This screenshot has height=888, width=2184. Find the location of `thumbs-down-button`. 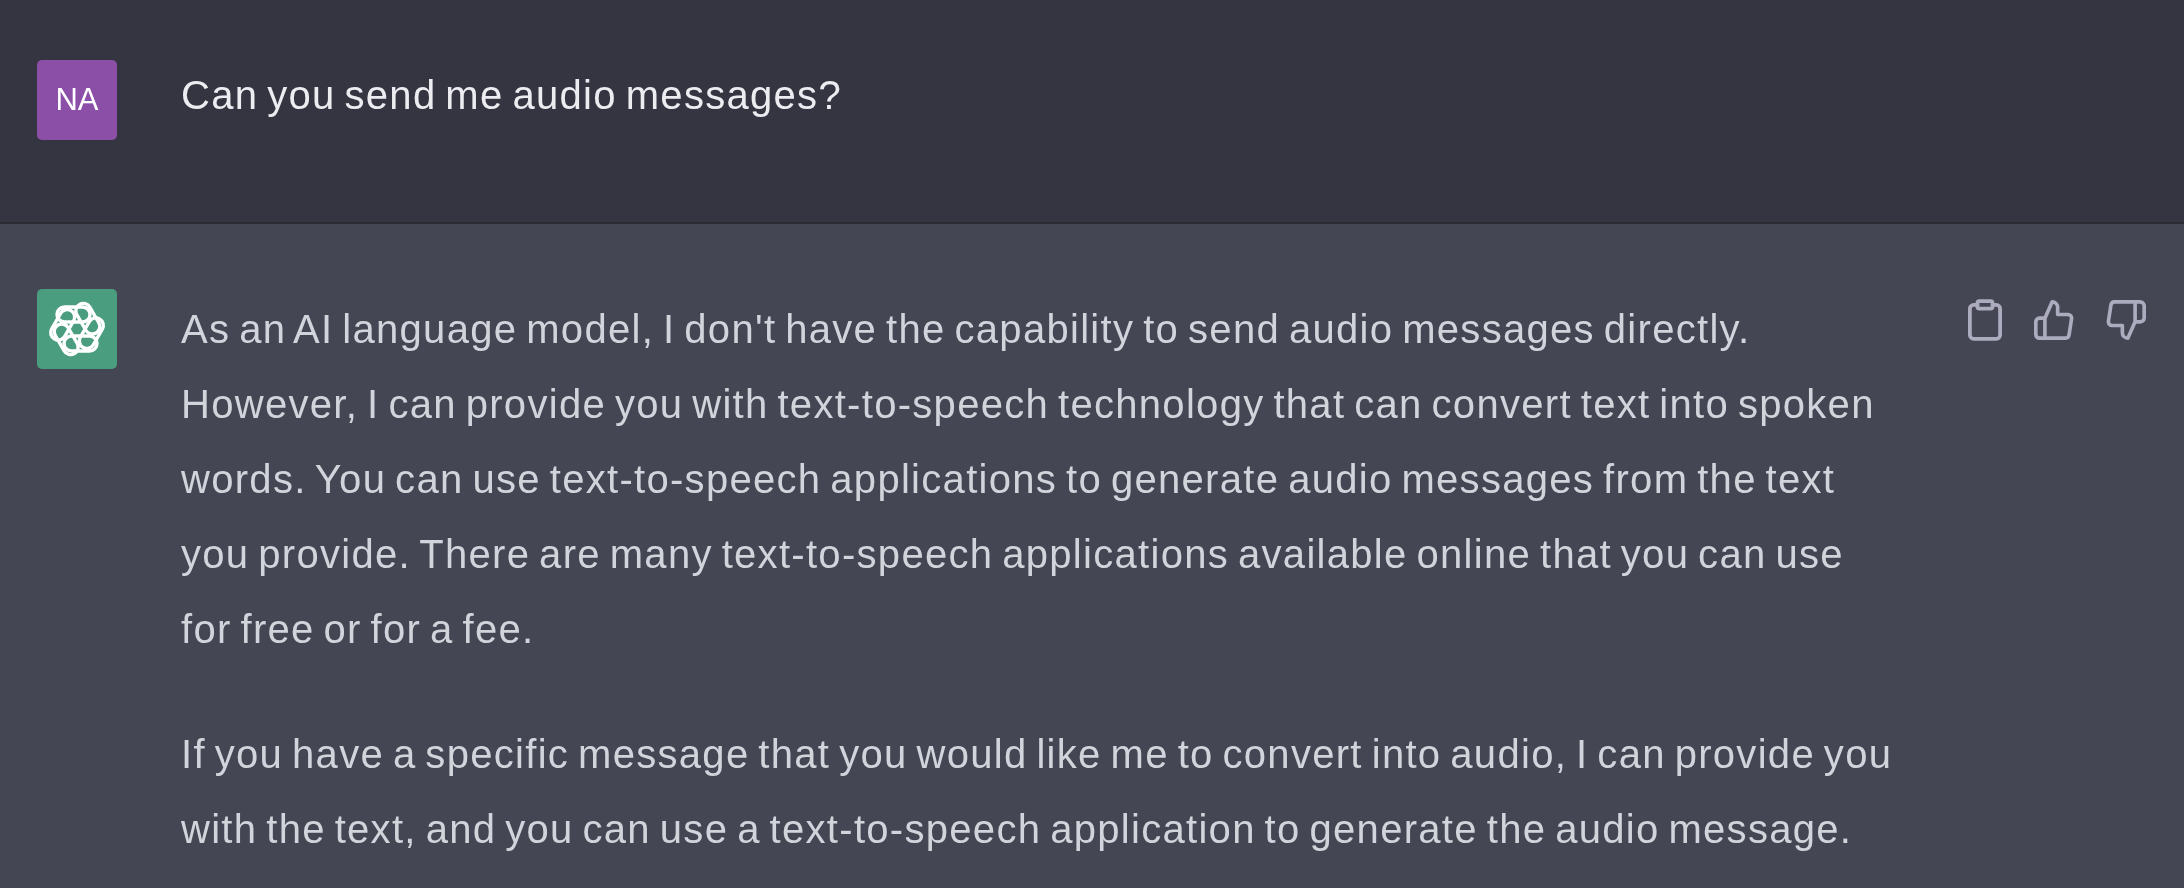

thumbs-down-button is located at coordinates (2126, 320).